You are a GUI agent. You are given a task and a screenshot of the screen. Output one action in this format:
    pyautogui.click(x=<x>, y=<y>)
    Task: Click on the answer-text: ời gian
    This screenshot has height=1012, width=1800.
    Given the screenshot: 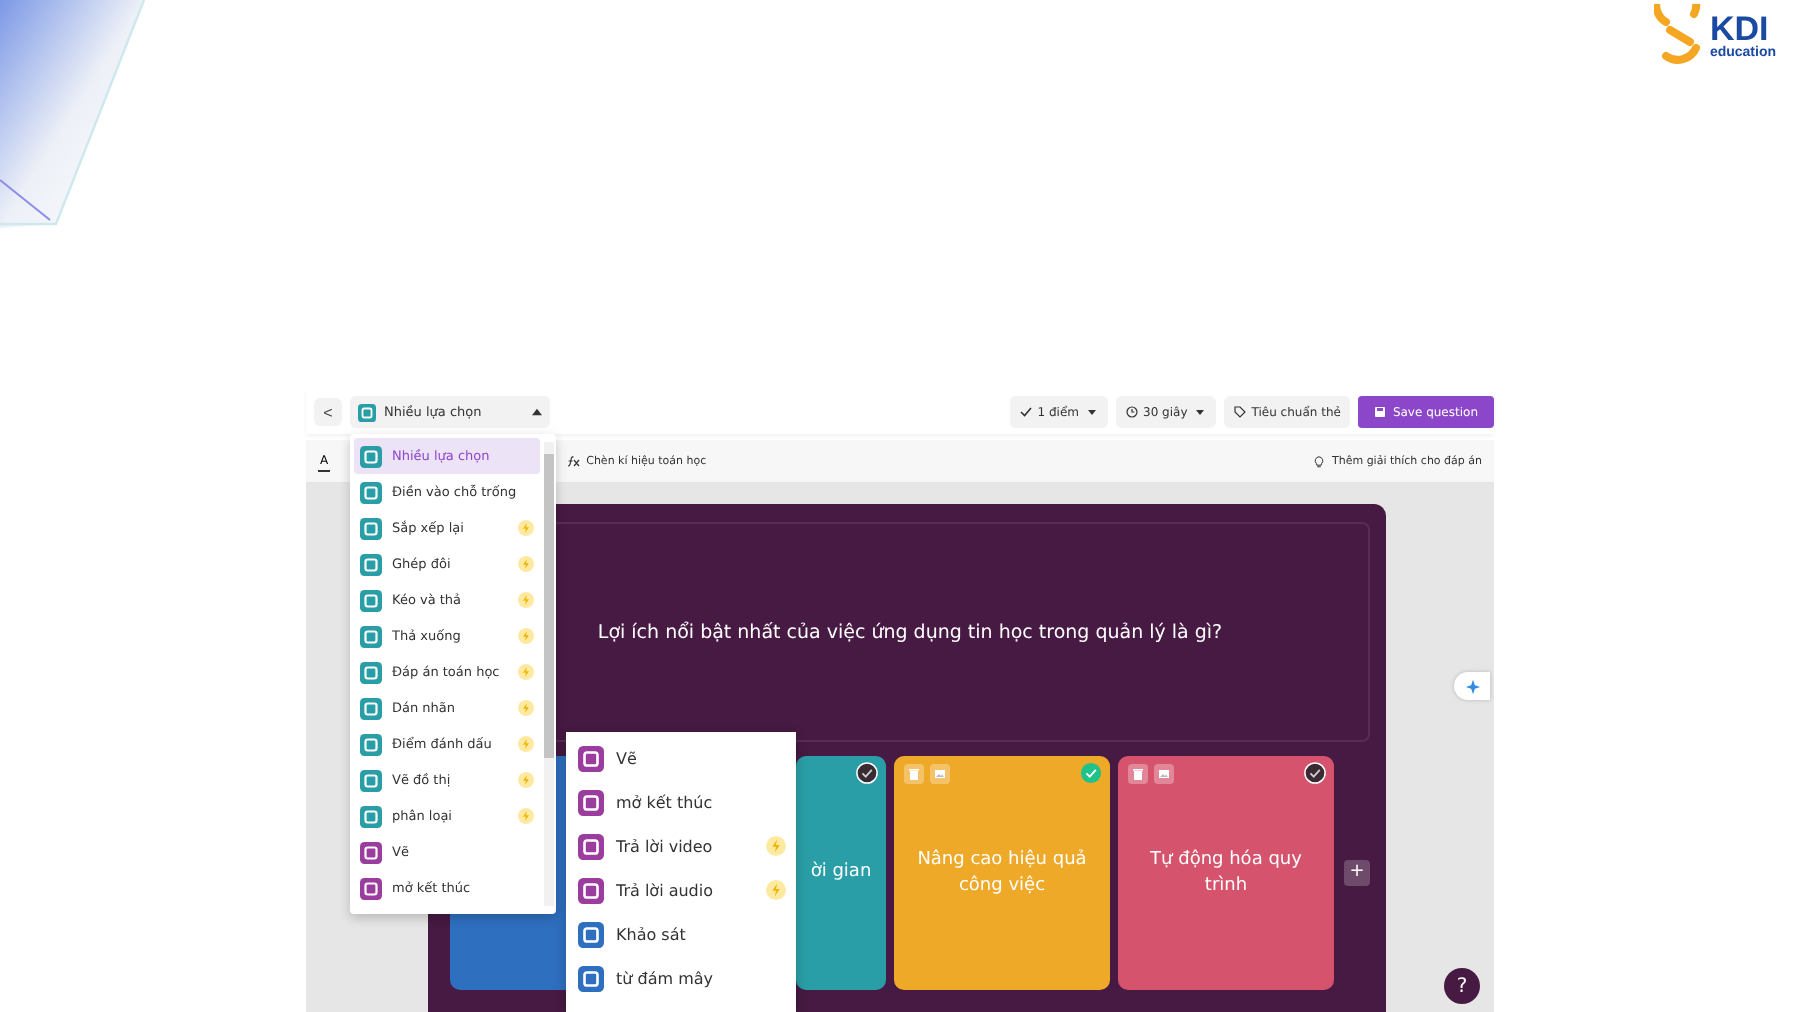 What is the action you would take?
    pyautogui.click(x=841, y=873)
    